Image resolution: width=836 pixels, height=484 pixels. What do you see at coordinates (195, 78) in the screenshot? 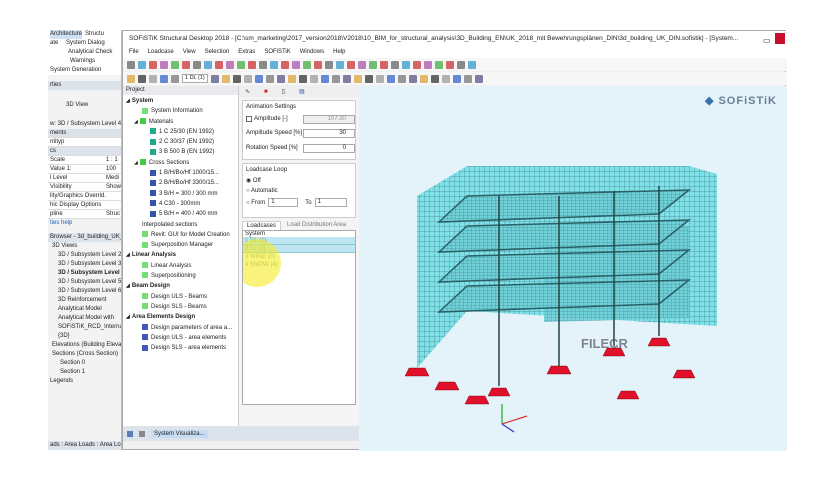
I see `loadcase-select: 1 DL (1)` at bounding box center [195, 78].